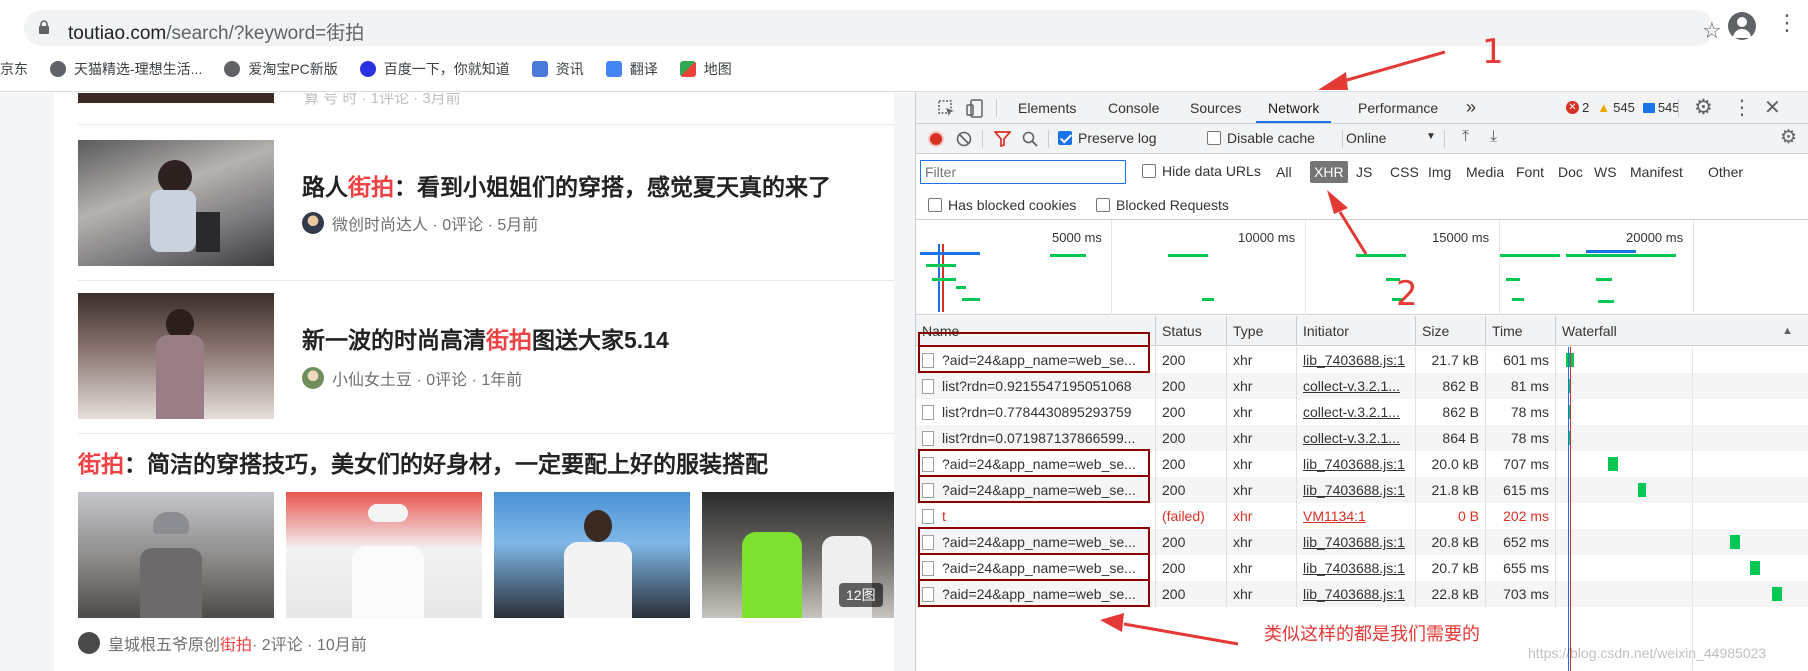 This screenshot has width=1808, height=671. I want to click on annotation-note: 类似这样的都是我们需要的, so click(1372, 634).